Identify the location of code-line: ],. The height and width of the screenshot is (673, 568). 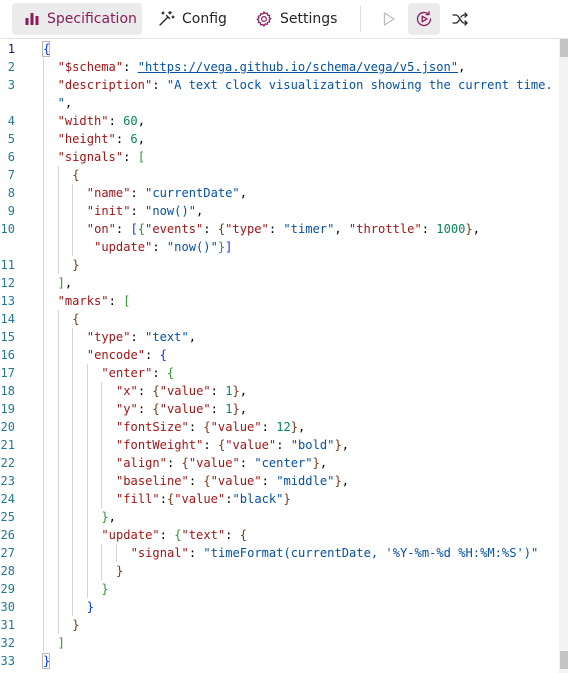
(65, 283).